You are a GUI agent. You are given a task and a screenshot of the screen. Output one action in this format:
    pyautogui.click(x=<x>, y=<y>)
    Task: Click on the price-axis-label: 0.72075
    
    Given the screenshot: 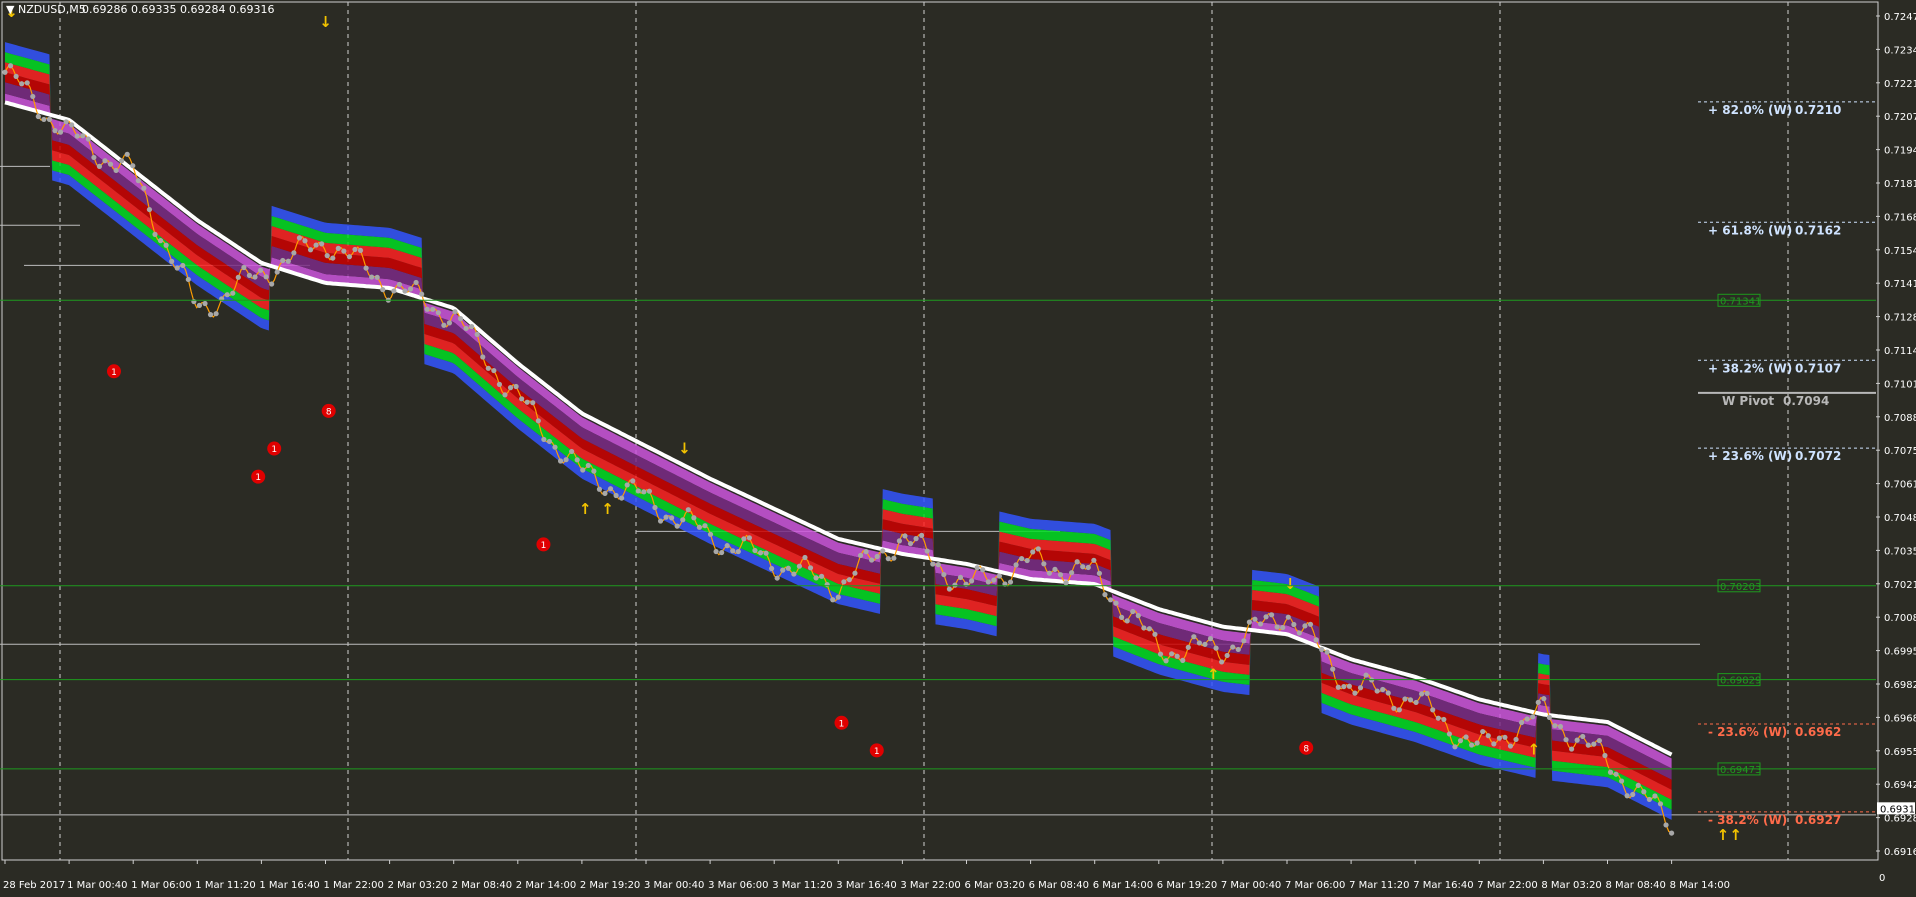 What is the action you would take?
    pyautogui.click(x=1900, y=117)
    